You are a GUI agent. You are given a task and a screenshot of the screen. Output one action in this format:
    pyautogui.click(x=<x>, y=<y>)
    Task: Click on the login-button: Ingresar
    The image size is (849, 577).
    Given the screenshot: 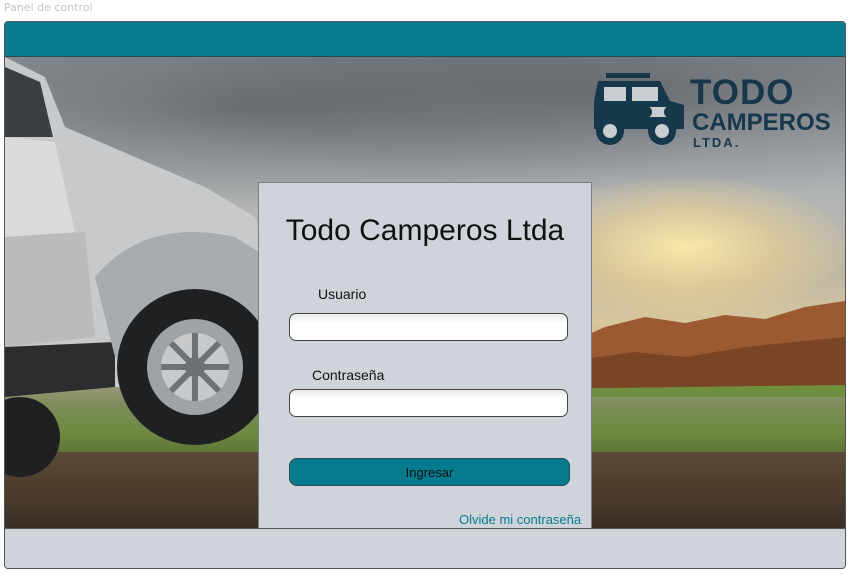 What is the action you would take?
    pyautogui.click(x=429, y=472)
    